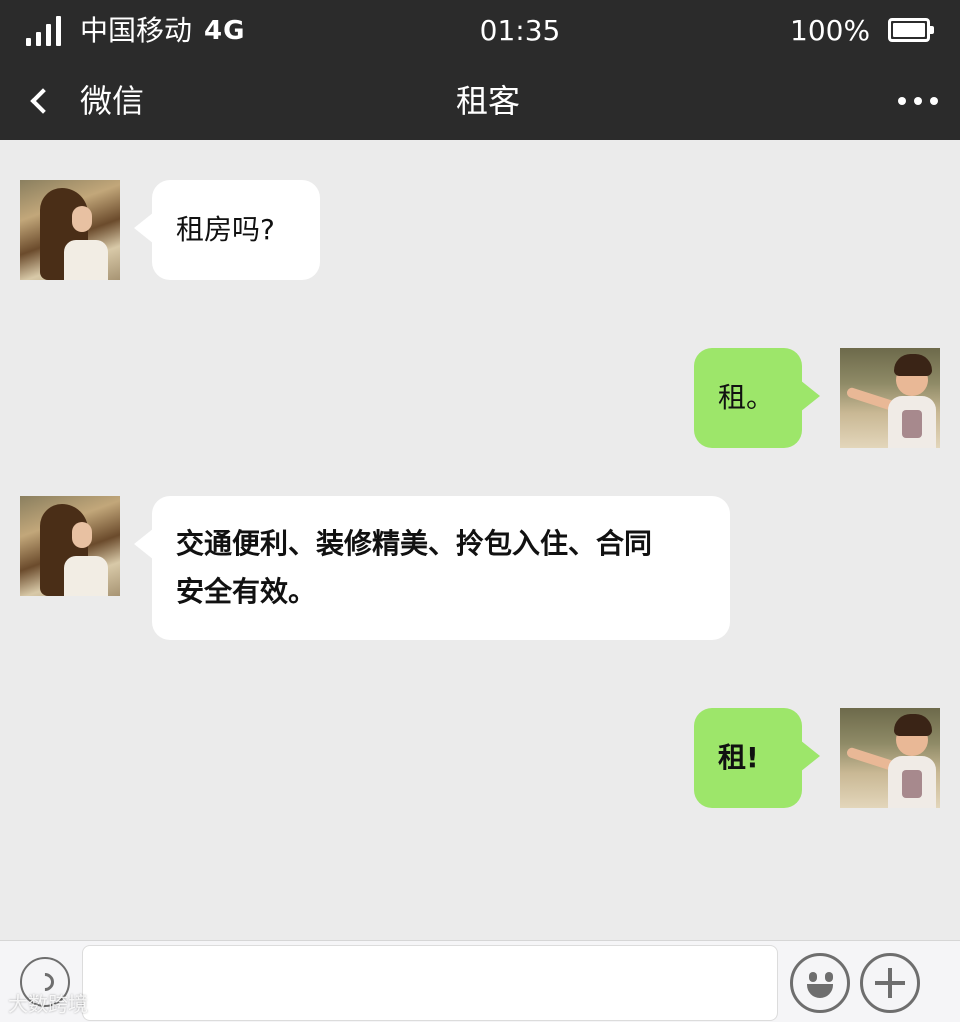 The image size is (960, 1022). I want to click on message-bubble-received: 交通便利、装修精美、拎包入住、合同 安全有效。, so click(432, 568).